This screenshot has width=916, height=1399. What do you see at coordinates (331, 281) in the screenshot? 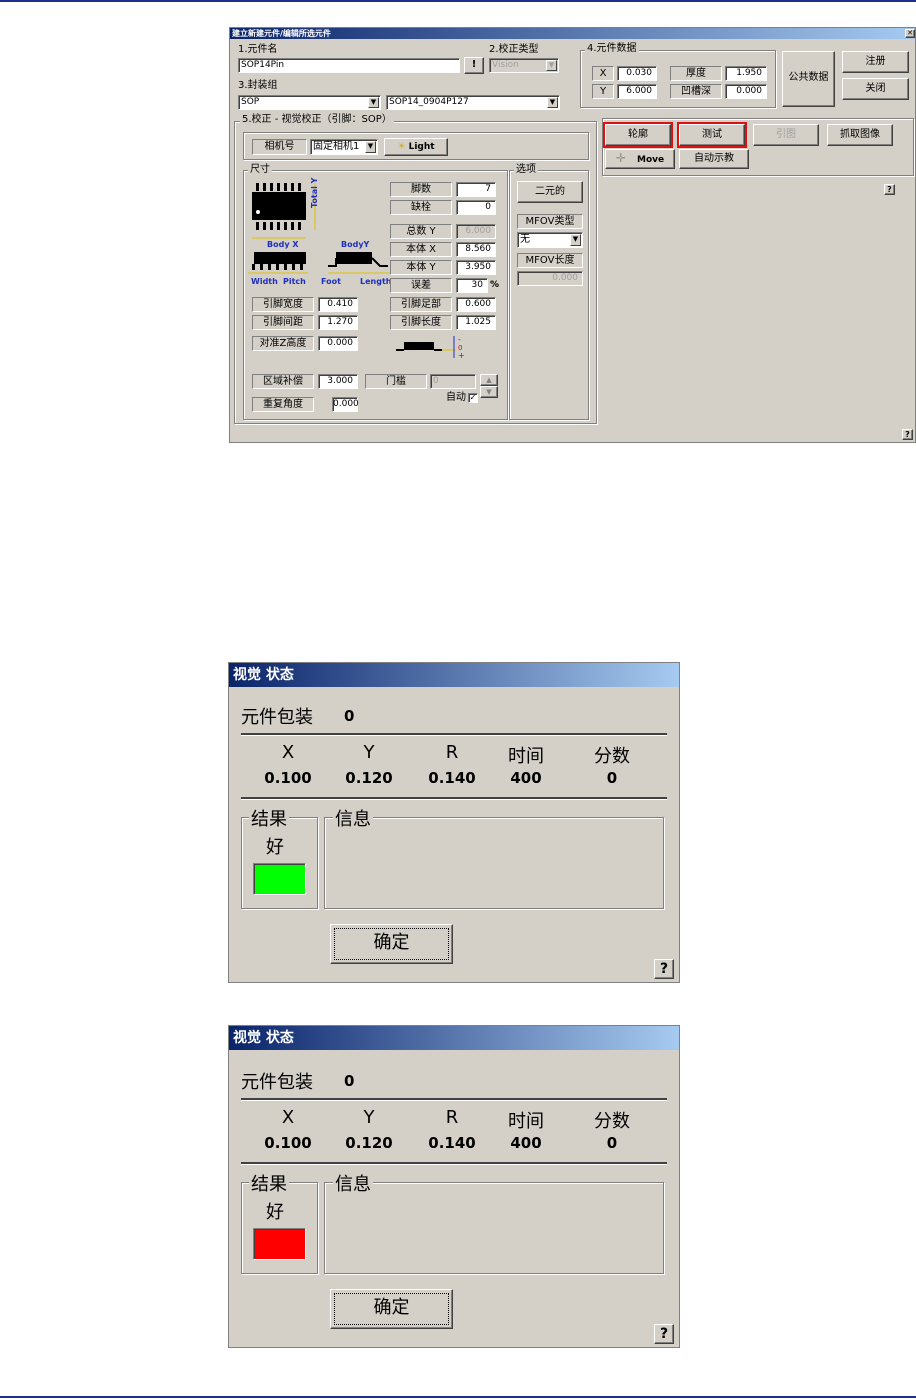
I see `diagram-foot-label: Foot` at bounding box center [331, 281].